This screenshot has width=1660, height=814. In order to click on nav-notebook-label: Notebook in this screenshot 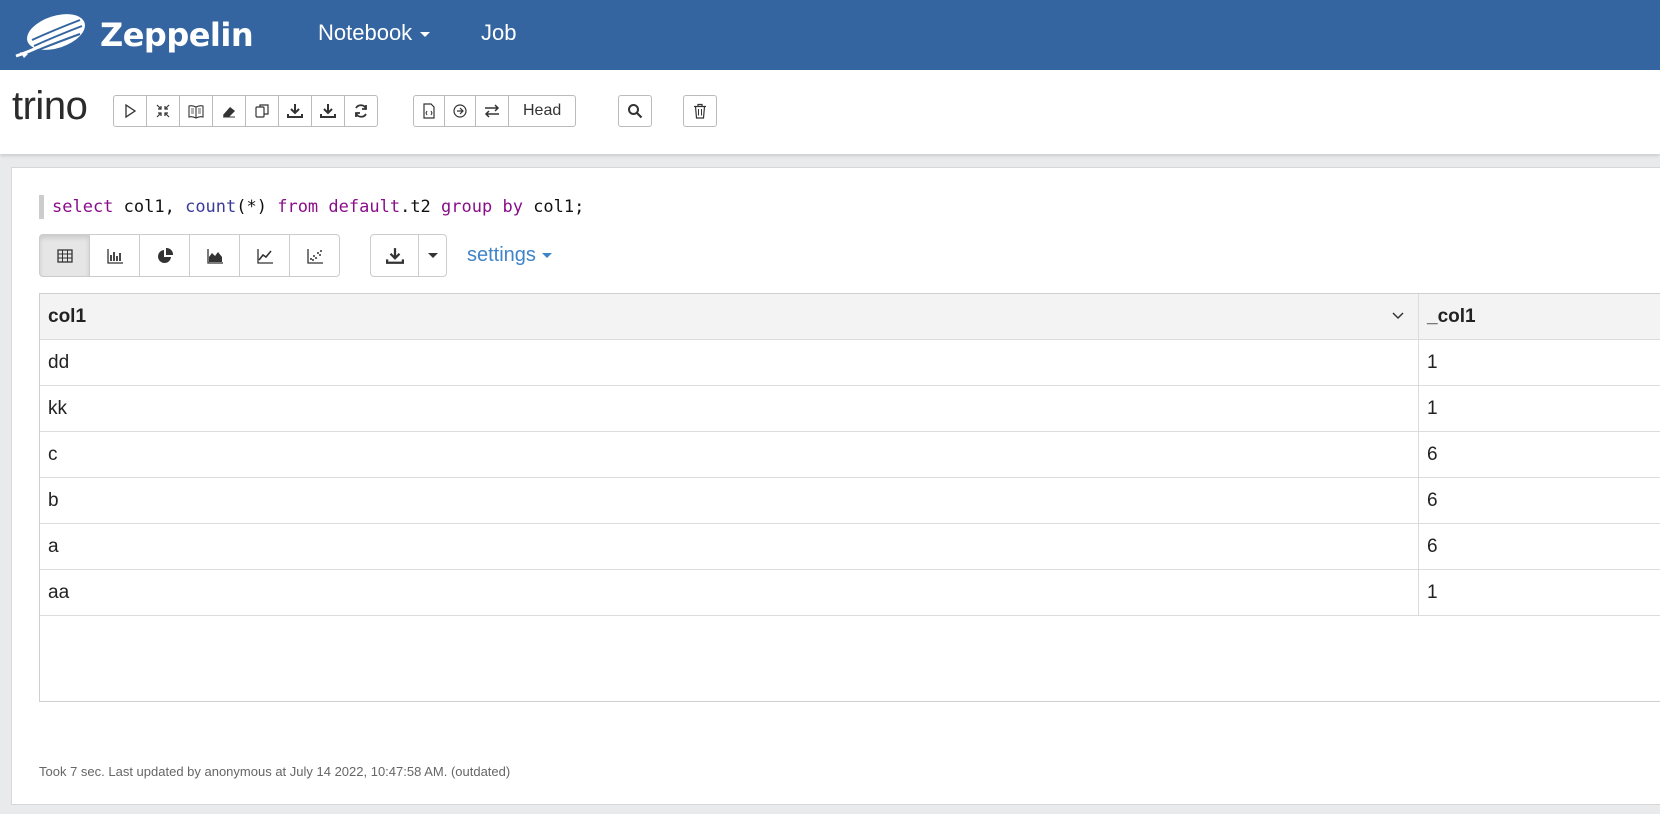, I will do `click(365, 32)`.